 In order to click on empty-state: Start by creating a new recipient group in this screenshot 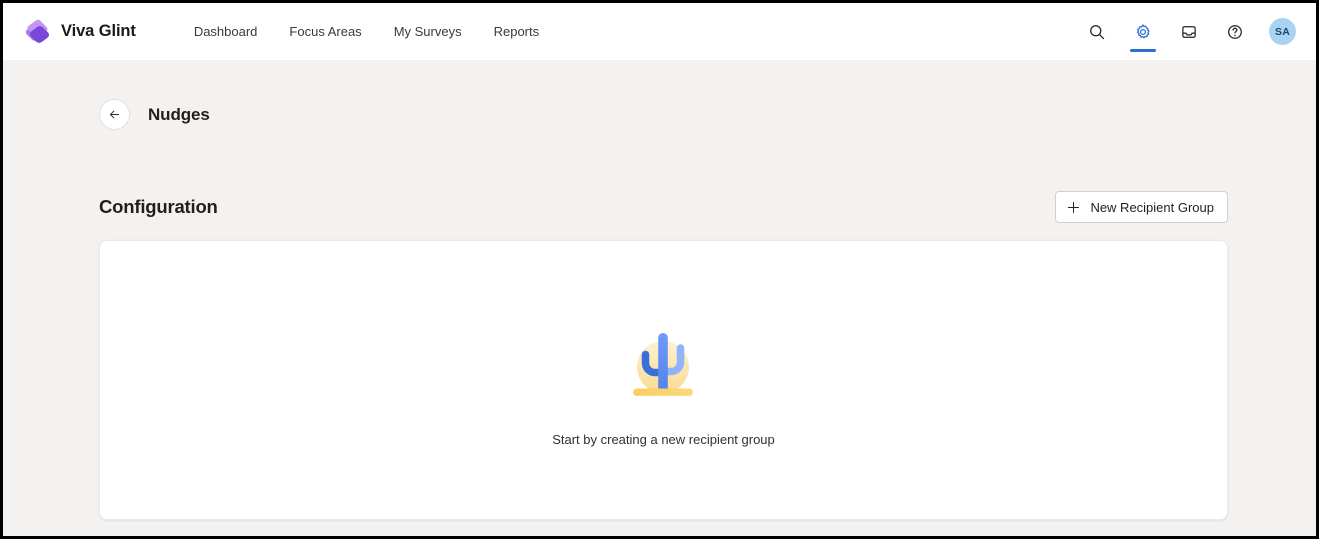, I will do `click(663, 384)`.